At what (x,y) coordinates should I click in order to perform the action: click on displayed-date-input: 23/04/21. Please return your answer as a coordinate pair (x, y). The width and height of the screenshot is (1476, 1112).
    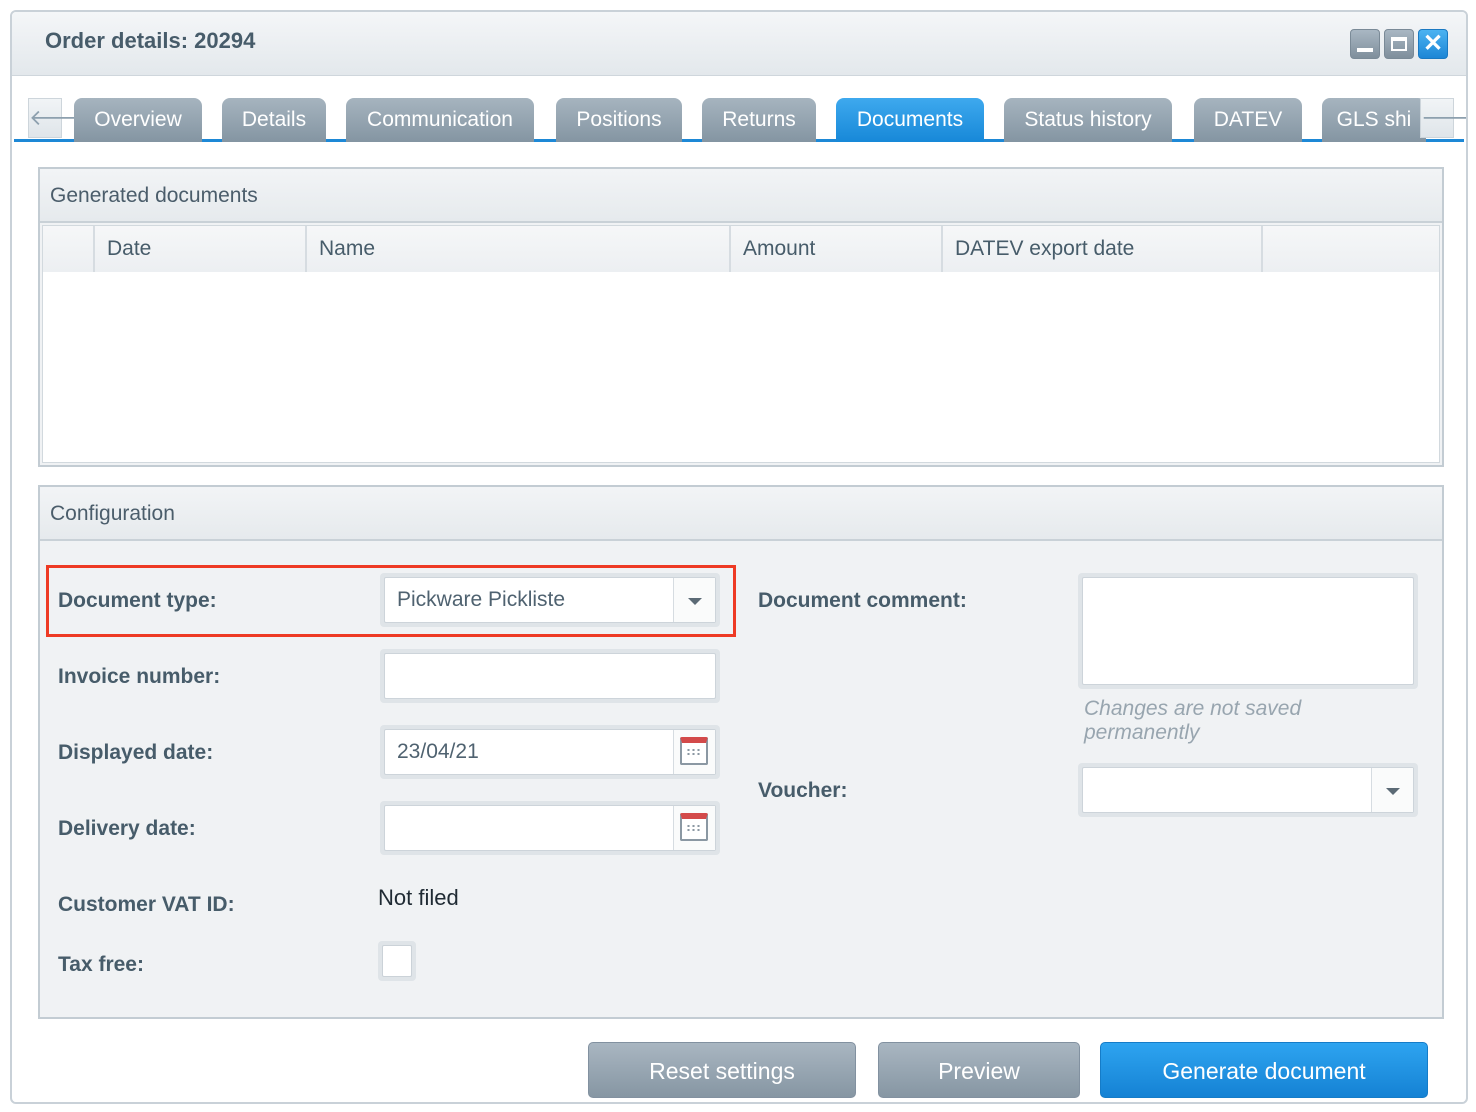
    Looking at the image, I should click on (550, 752).